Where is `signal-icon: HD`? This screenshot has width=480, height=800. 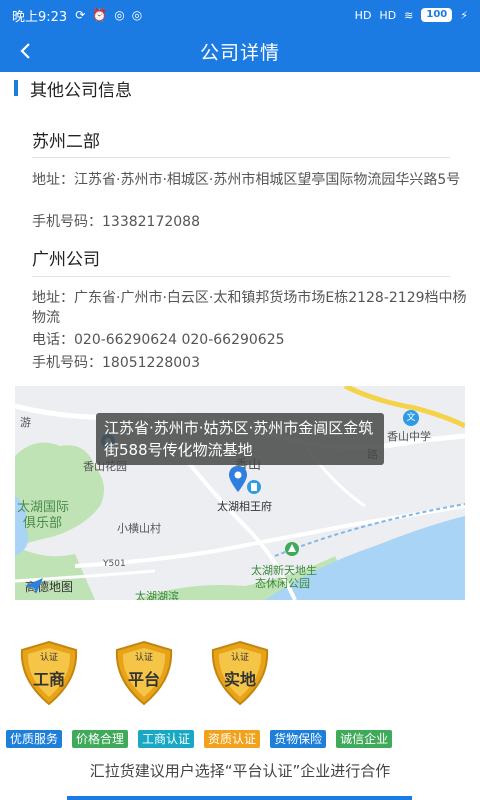
signal-icon: HD is located at coordinates (363, 15).